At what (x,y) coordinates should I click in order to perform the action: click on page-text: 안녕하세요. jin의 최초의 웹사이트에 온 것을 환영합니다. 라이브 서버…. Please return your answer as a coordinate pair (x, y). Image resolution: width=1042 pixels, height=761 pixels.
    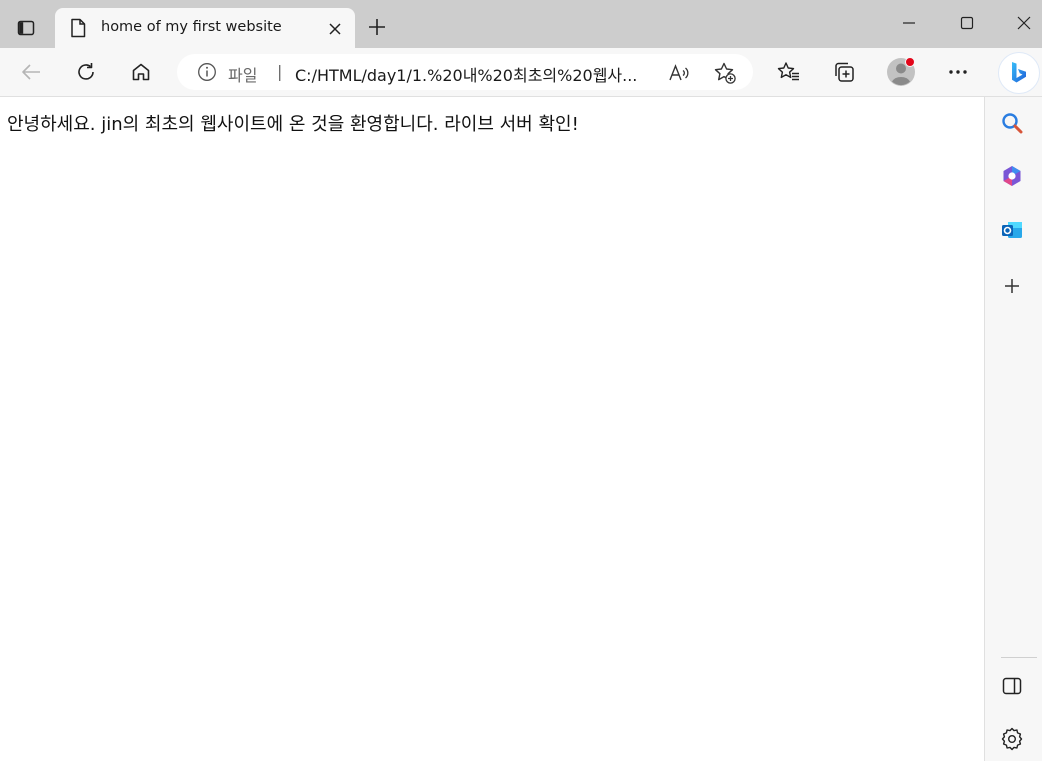
    Looking at the image, I should click on (293, 124).